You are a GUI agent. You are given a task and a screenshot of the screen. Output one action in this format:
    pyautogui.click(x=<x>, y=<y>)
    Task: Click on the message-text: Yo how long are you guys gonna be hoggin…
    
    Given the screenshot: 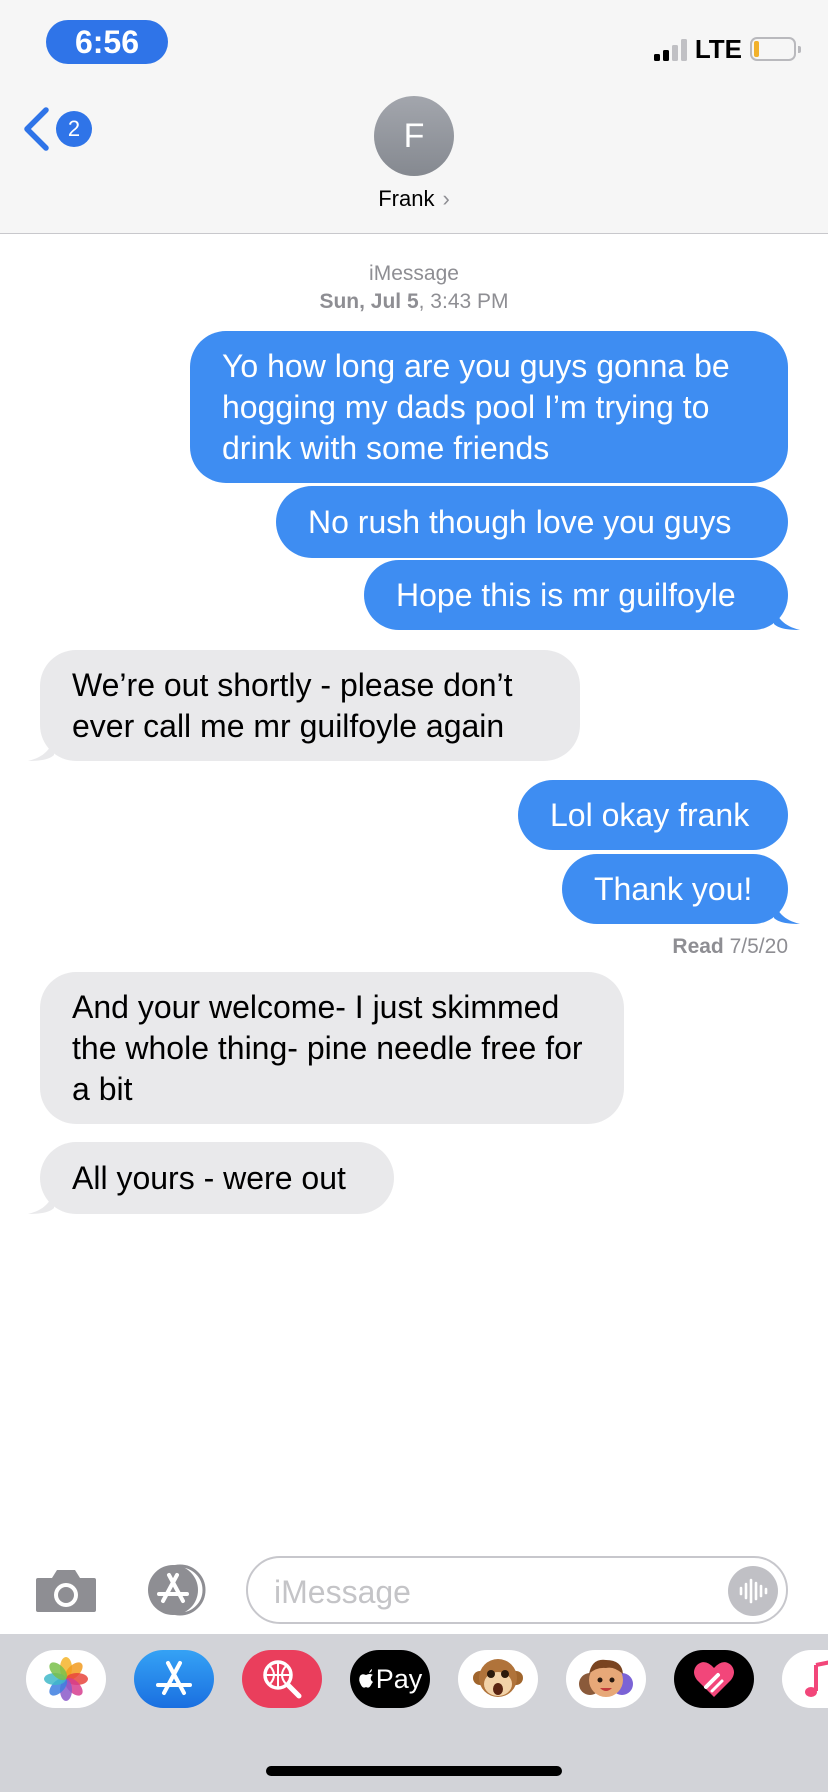 What is the action you would take?
    pyautogui.click(x=476, y=406)
    